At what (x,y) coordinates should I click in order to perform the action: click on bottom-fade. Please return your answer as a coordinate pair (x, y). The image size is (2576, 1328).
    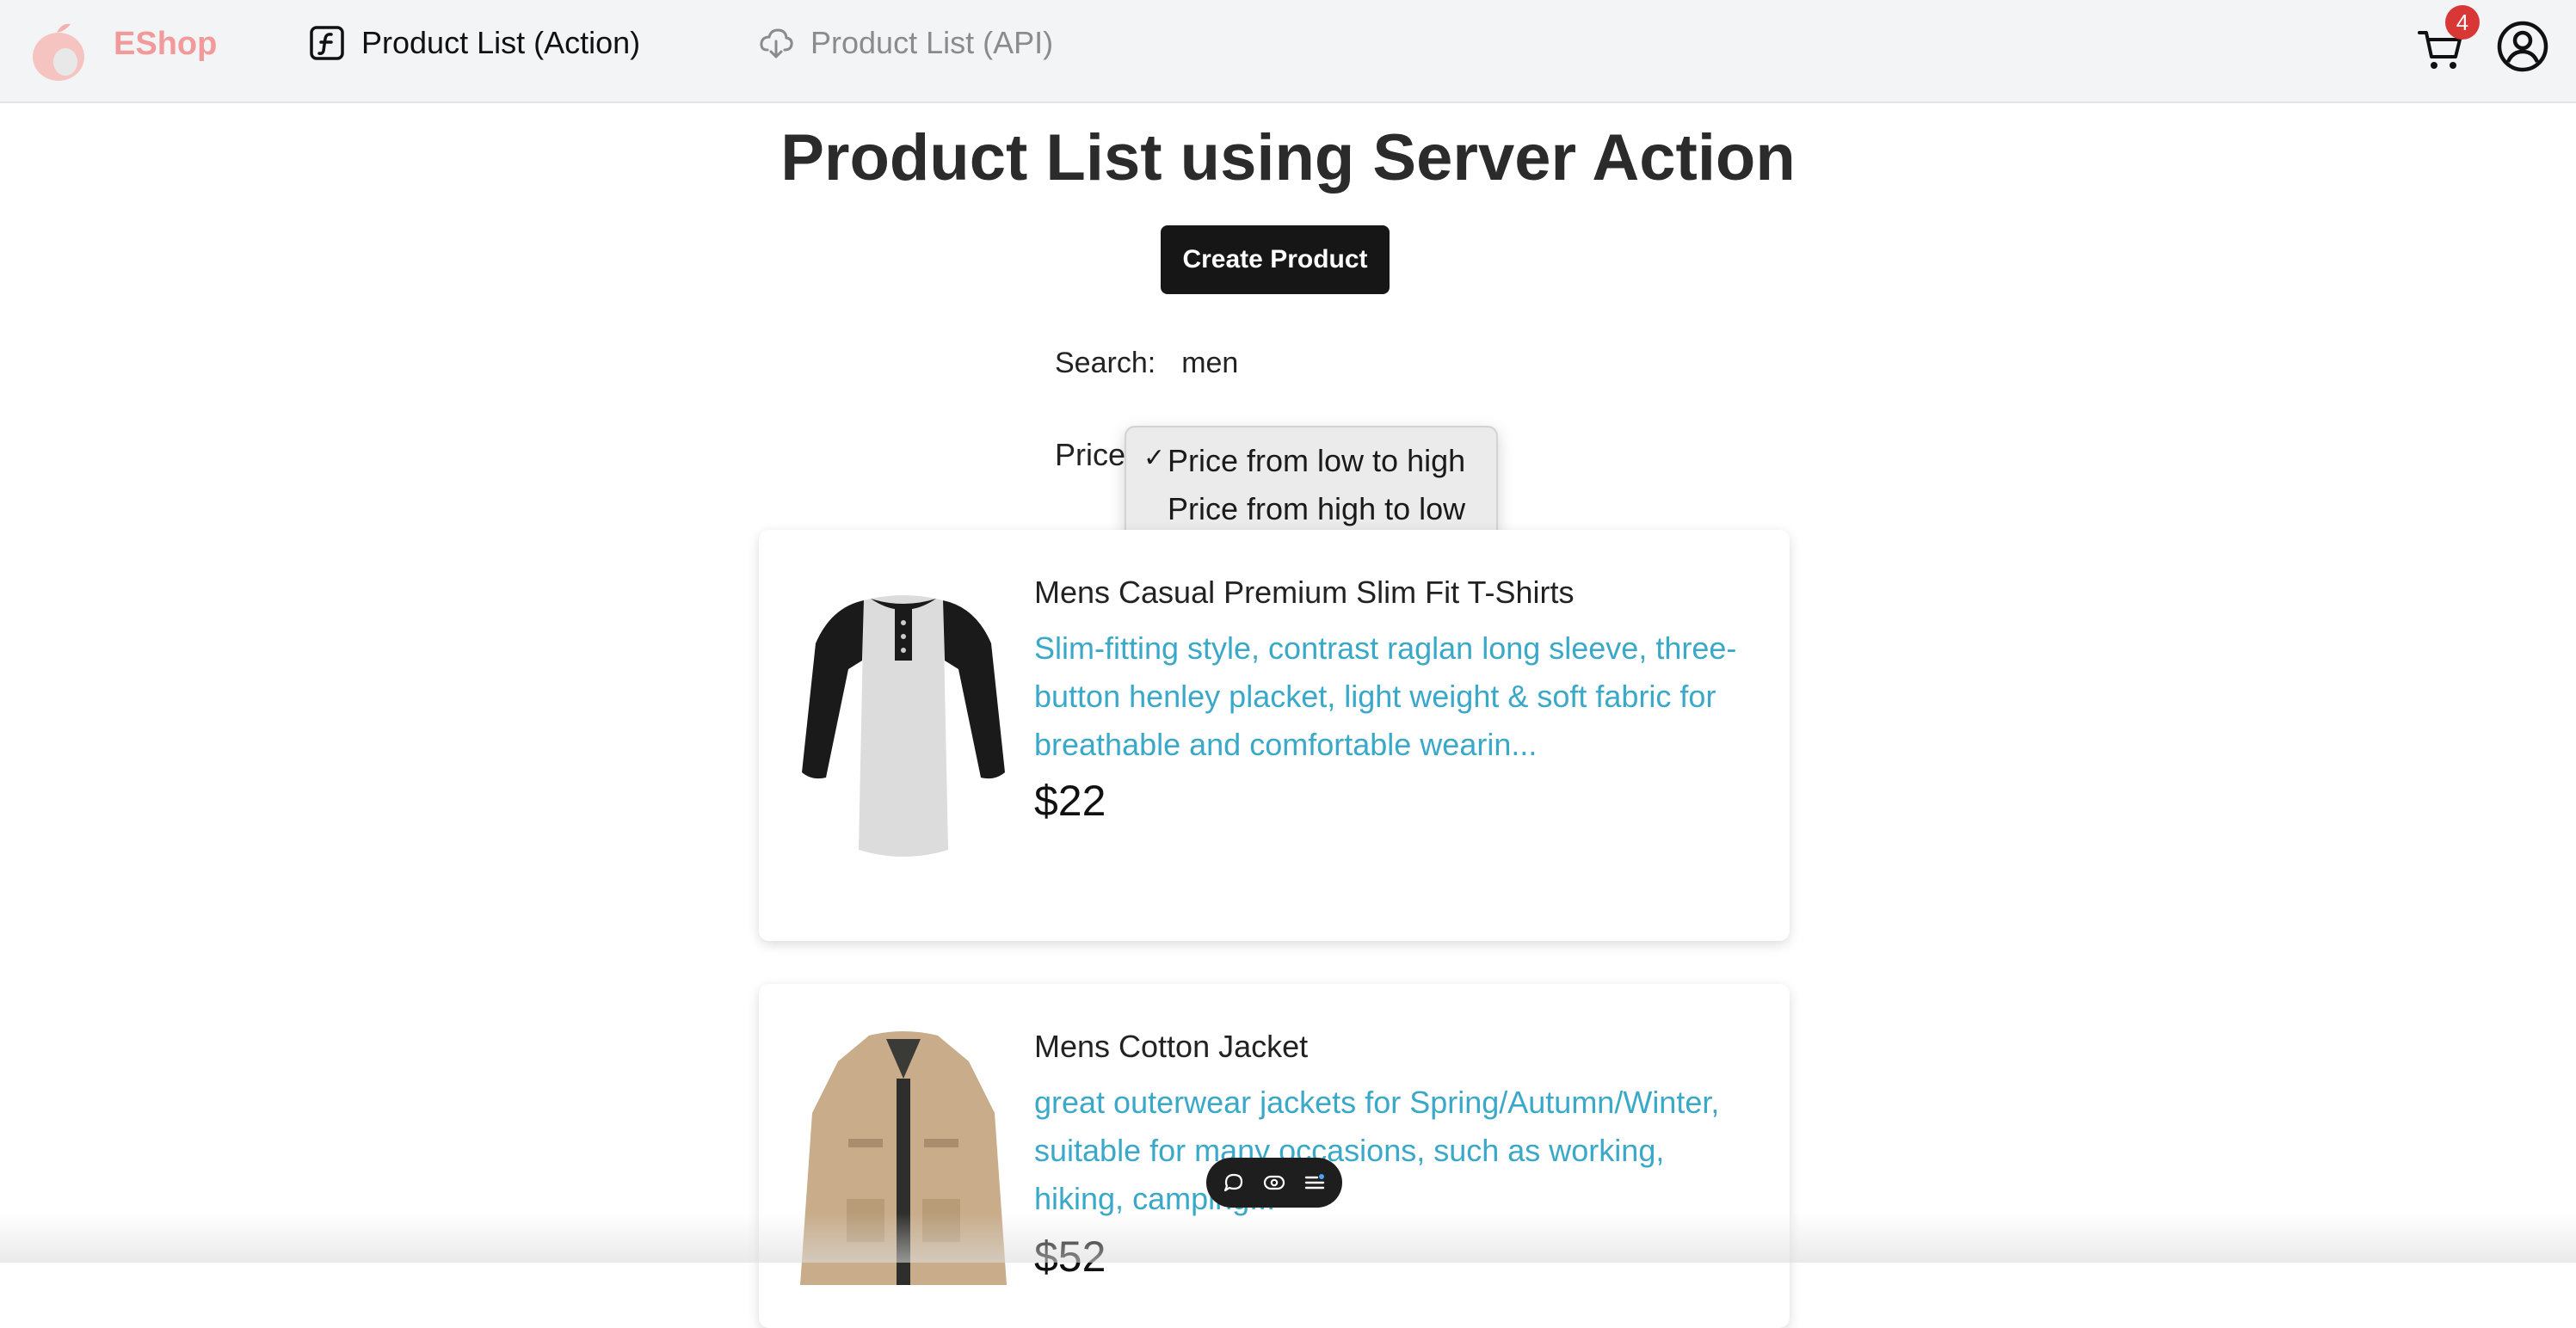
    Looking at the image, I should click on (1288, 1238).